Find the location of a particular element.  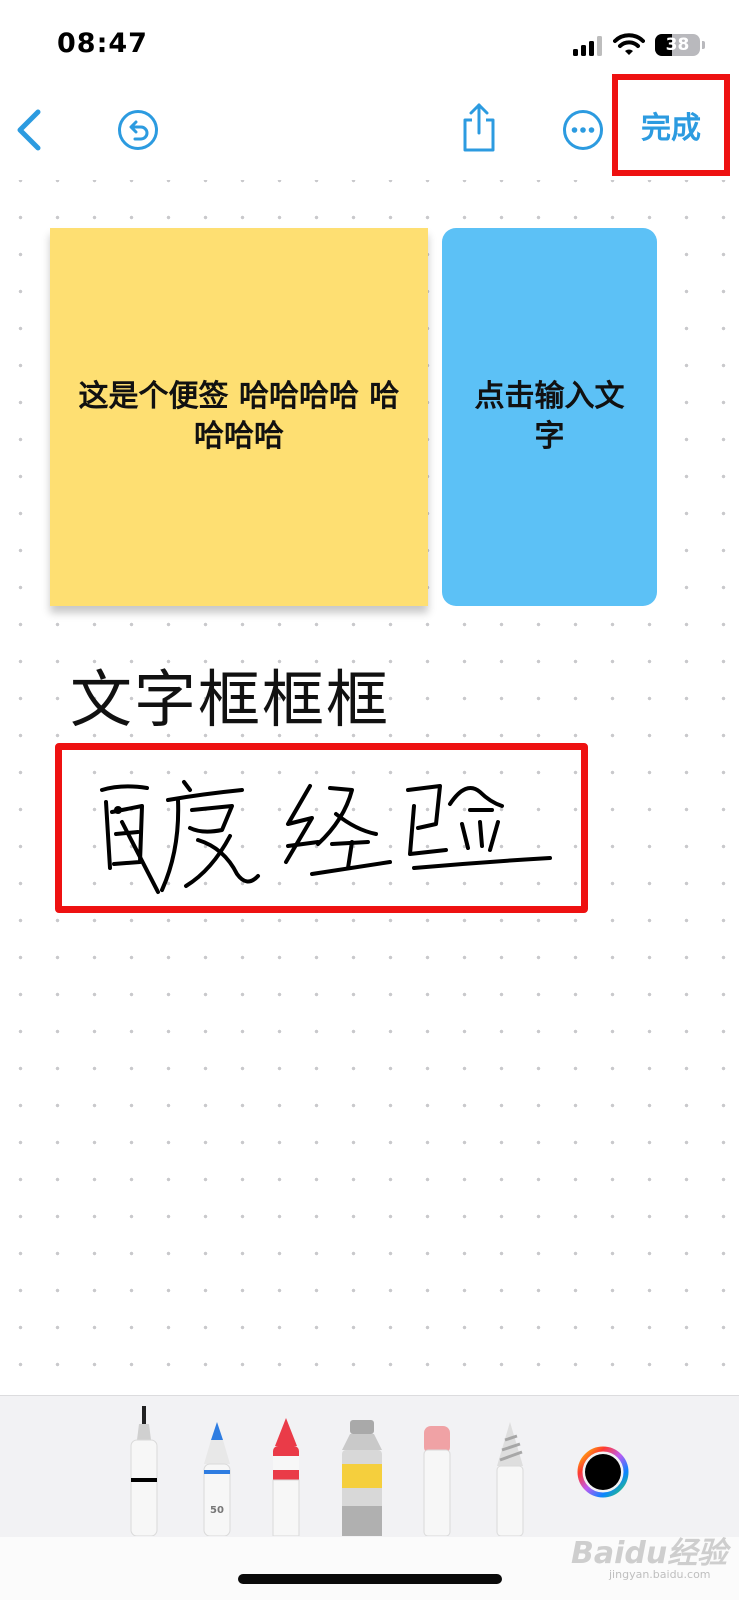

sticky-note-blue: 点击输入文字 is located at coordinates (549, 417).